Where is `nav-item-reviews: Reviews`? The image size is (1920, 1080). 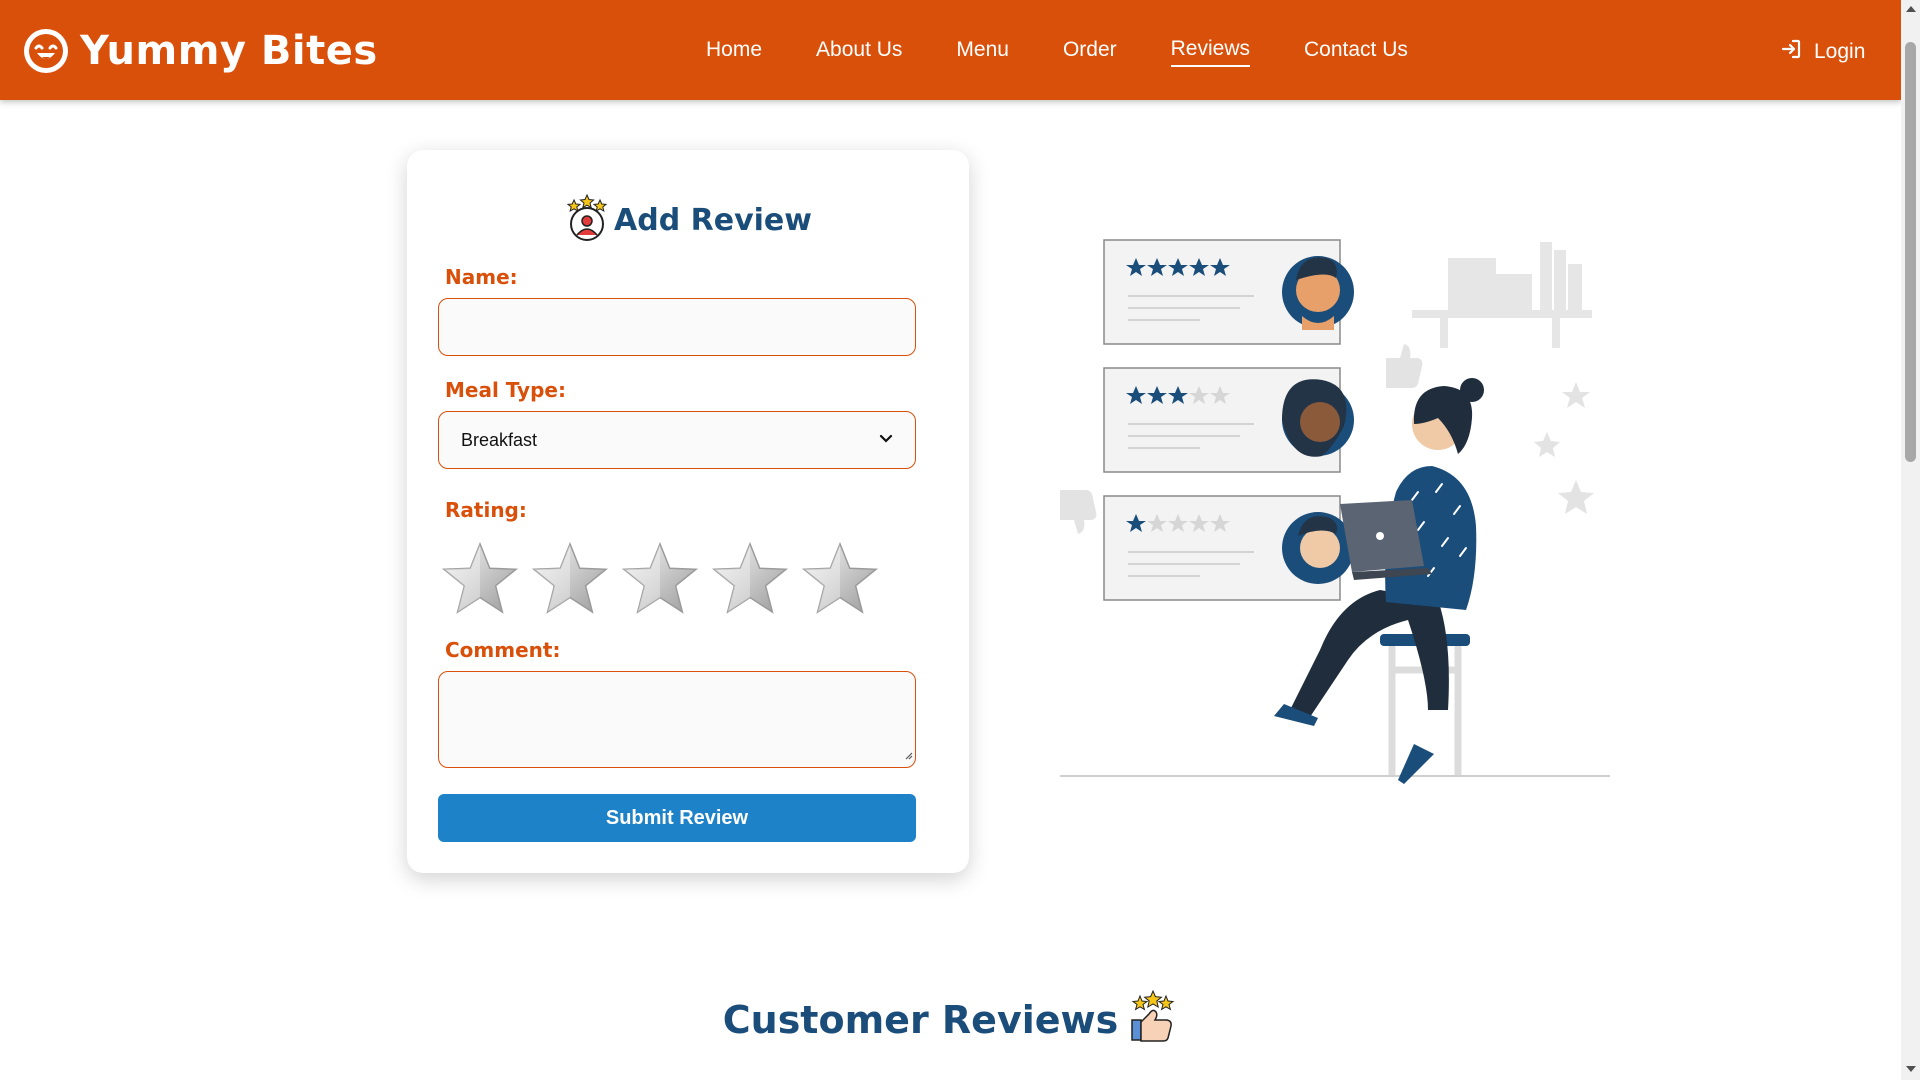
nav-item-reviews: Reviews is located at coordinates (1210, 50).